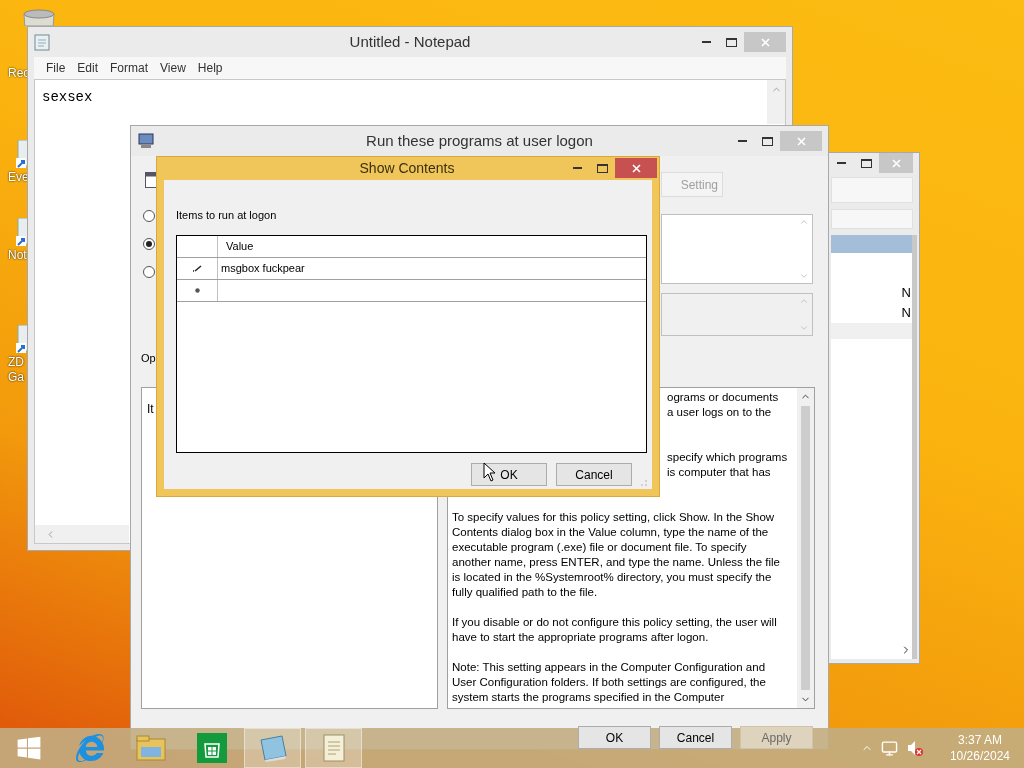  What do you see at coordinates (67, 97) in the screenshot?
I see `text-content: sexsex` at bounding box center [67, 97].